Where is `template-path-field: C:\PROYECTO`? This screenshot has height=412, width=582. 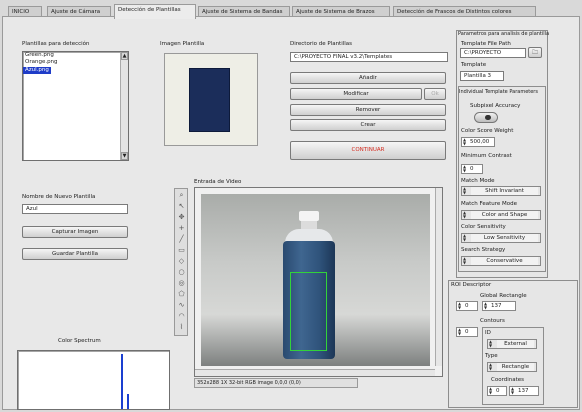
template-path-field: C:\PROYECTO is located at coordinates (493, 53).